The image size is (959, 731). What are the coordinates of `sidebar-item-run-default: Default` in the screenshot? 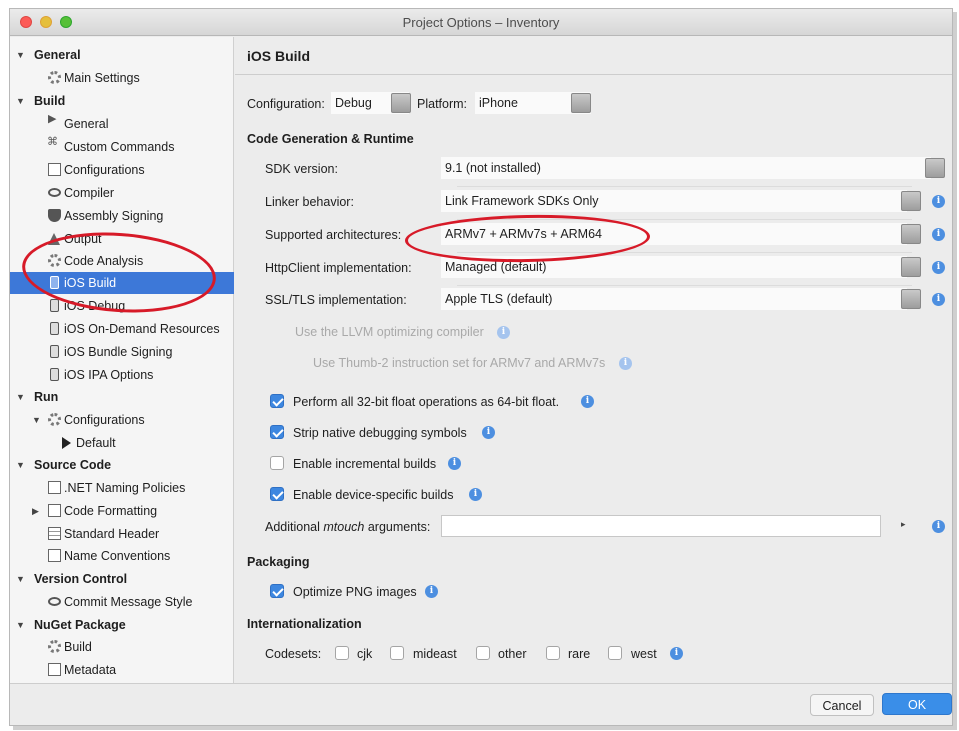 It's located at (122, 443).